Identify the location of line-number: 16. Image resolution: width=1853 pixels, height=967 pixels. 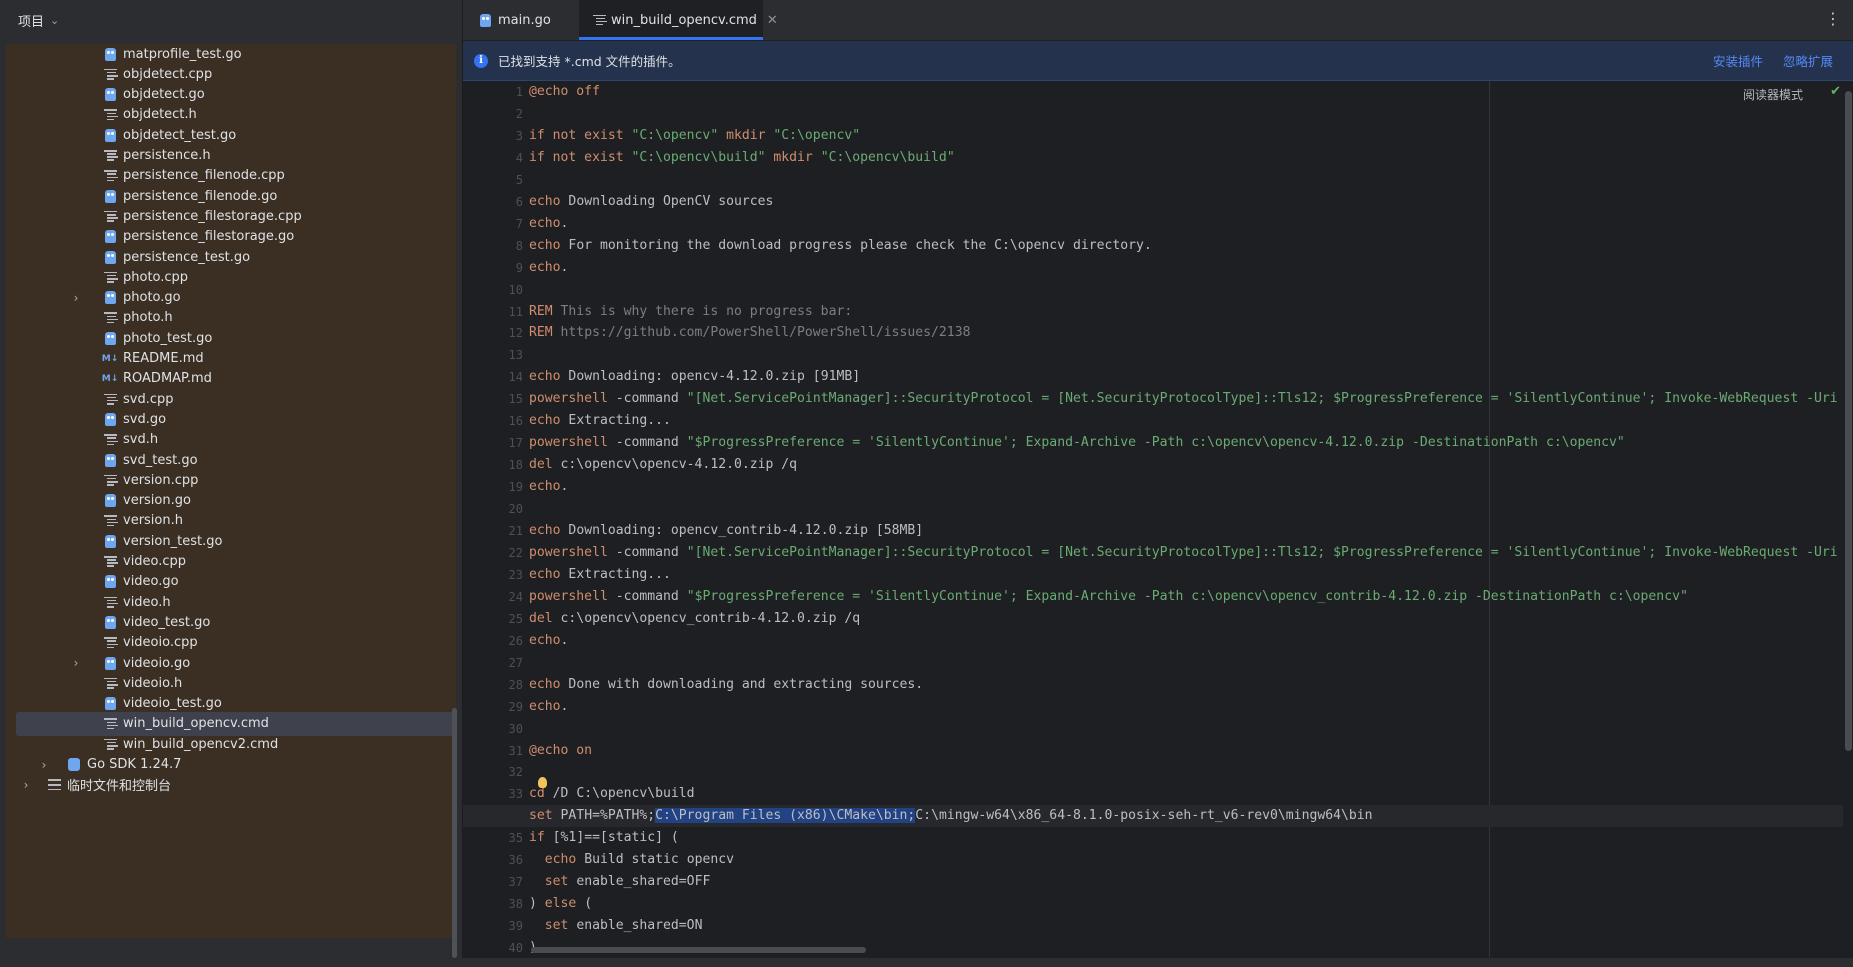
(515, 421).